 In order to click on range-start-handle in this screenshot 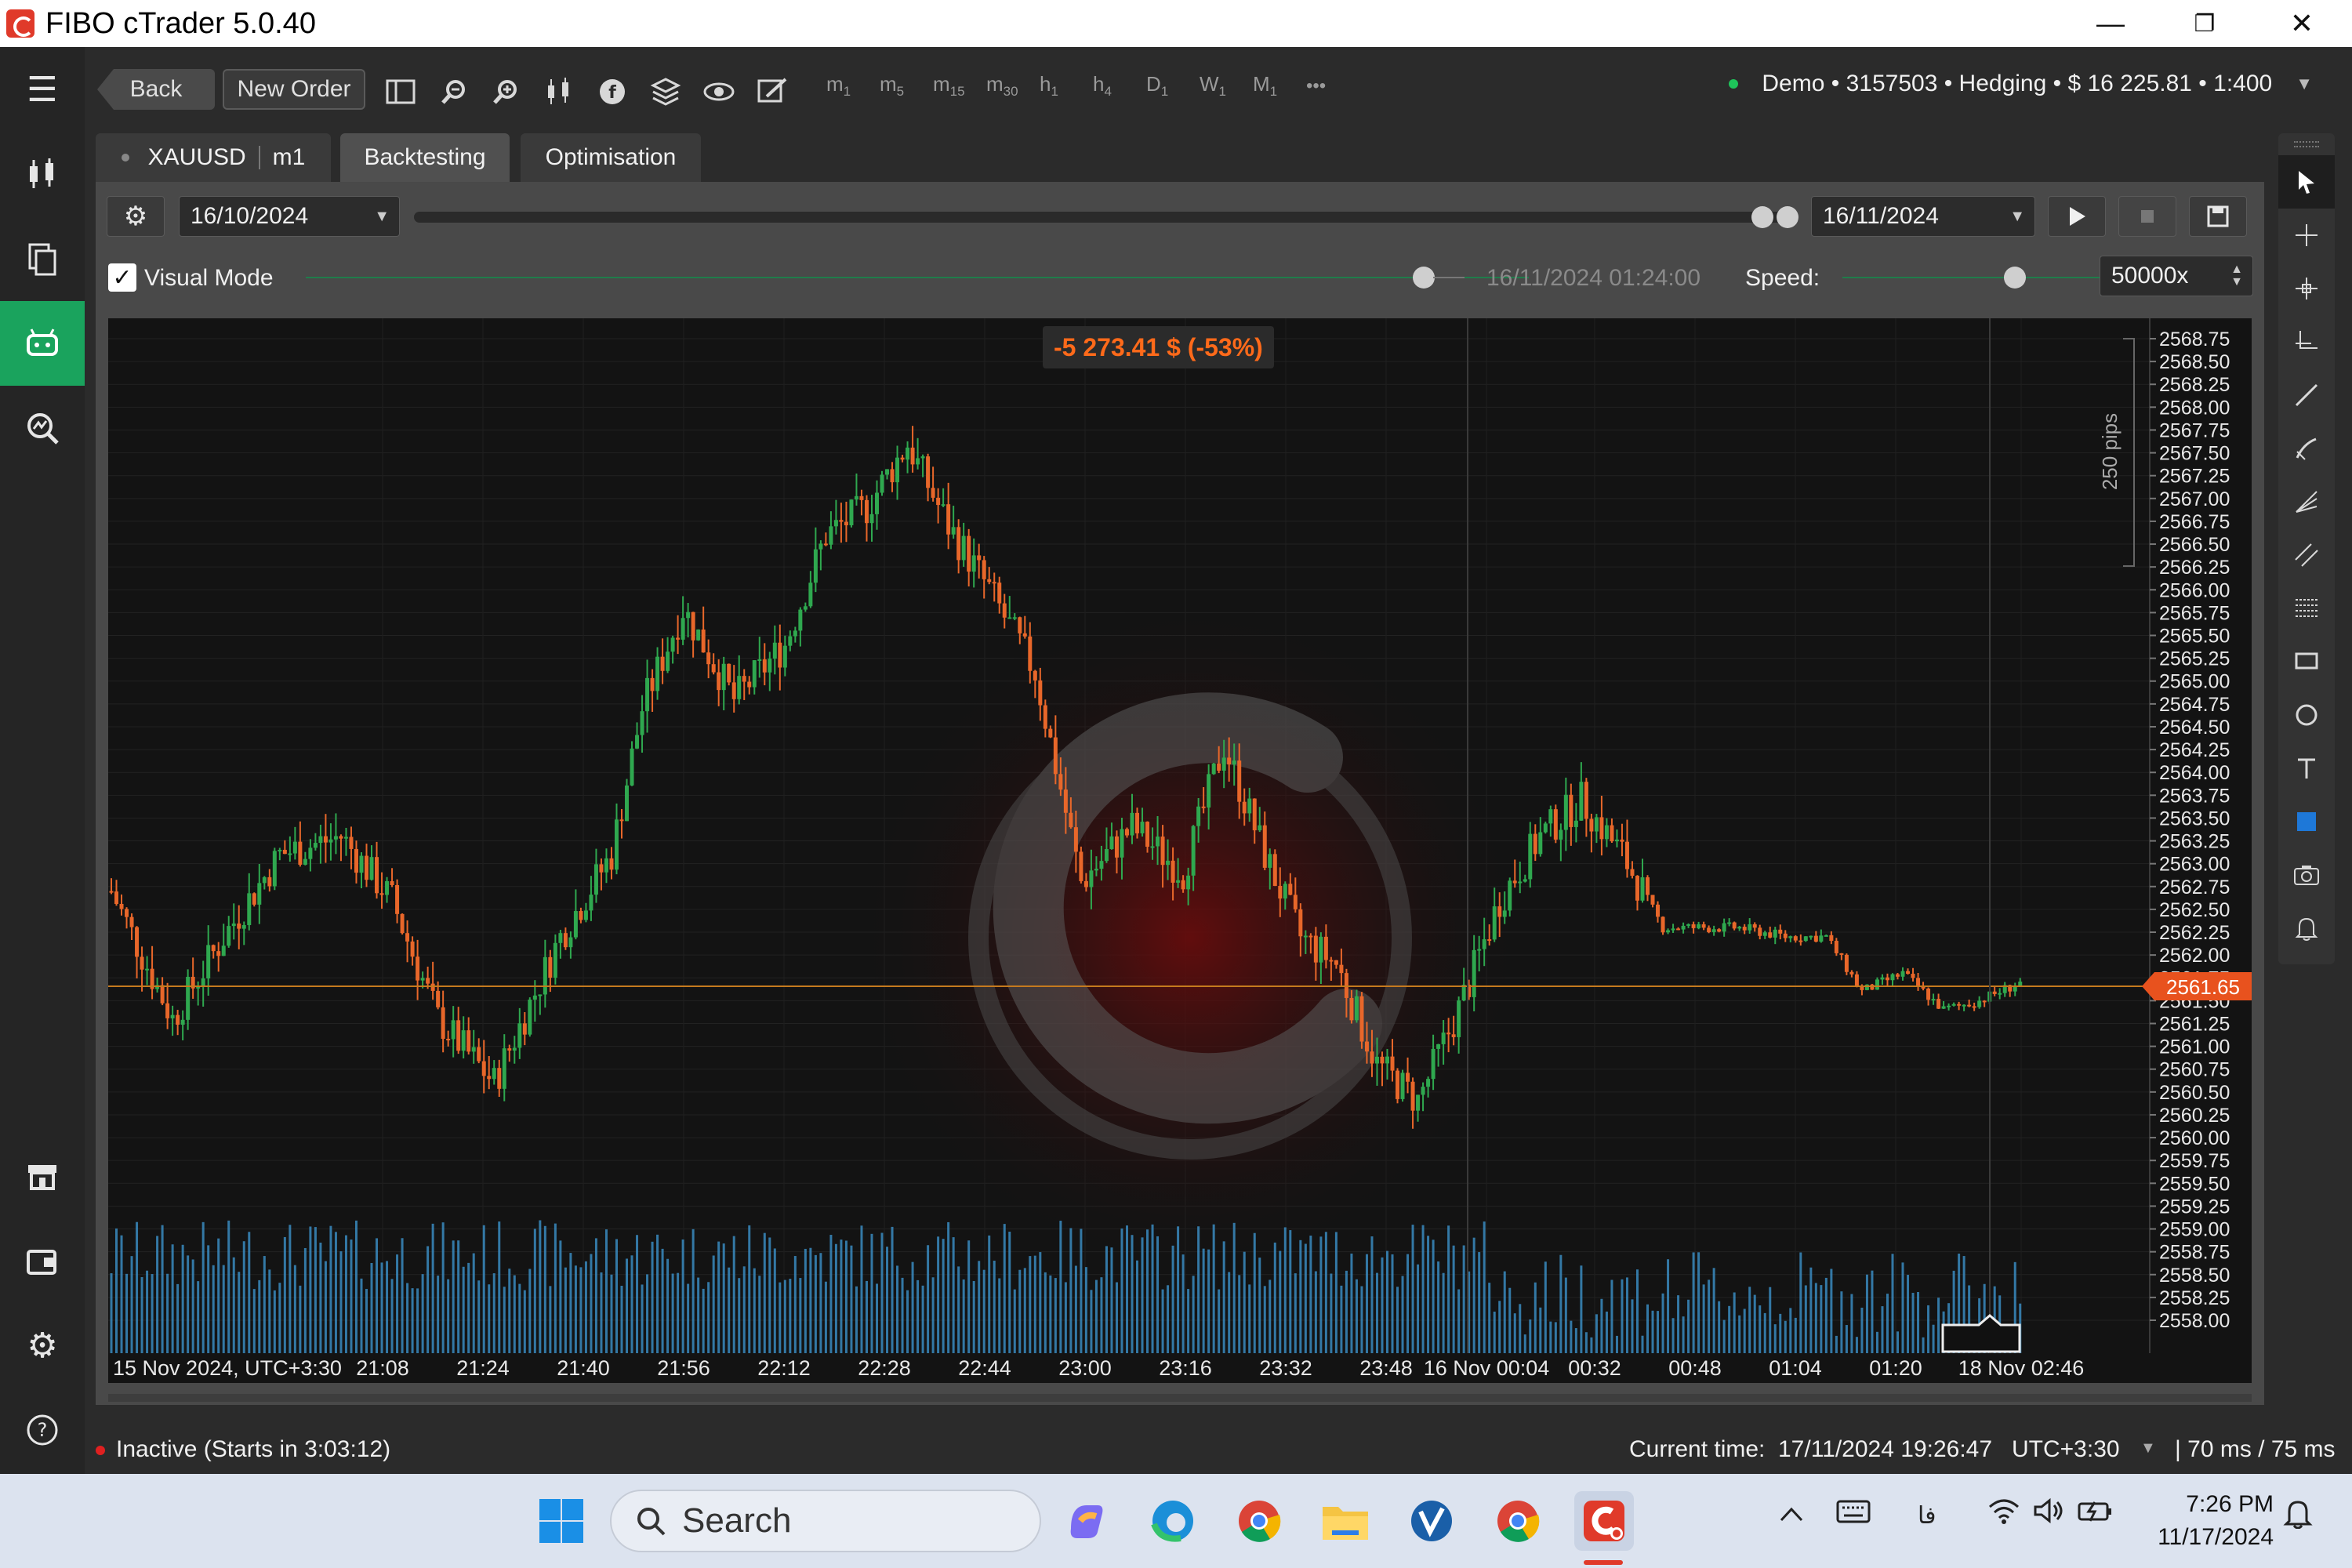, I will do `click(1762, 217)`.